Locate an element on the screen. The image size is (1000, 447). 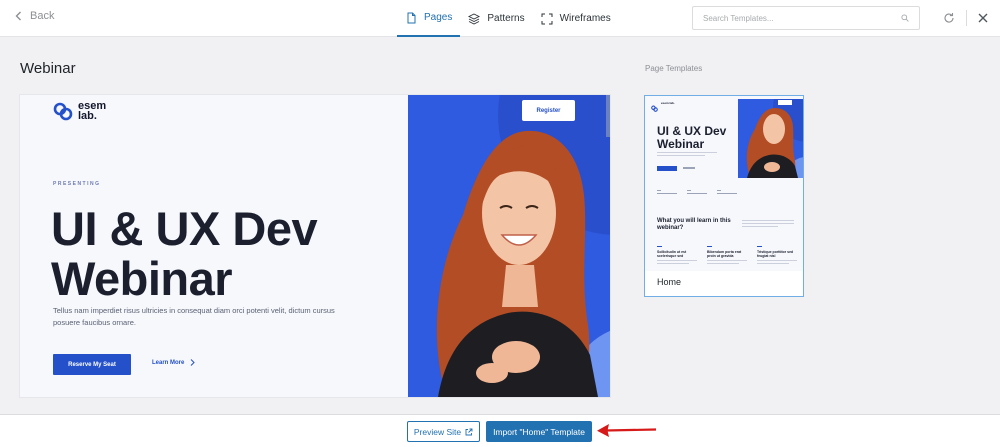
wireframe-icon is located at coordinates (547, 18).